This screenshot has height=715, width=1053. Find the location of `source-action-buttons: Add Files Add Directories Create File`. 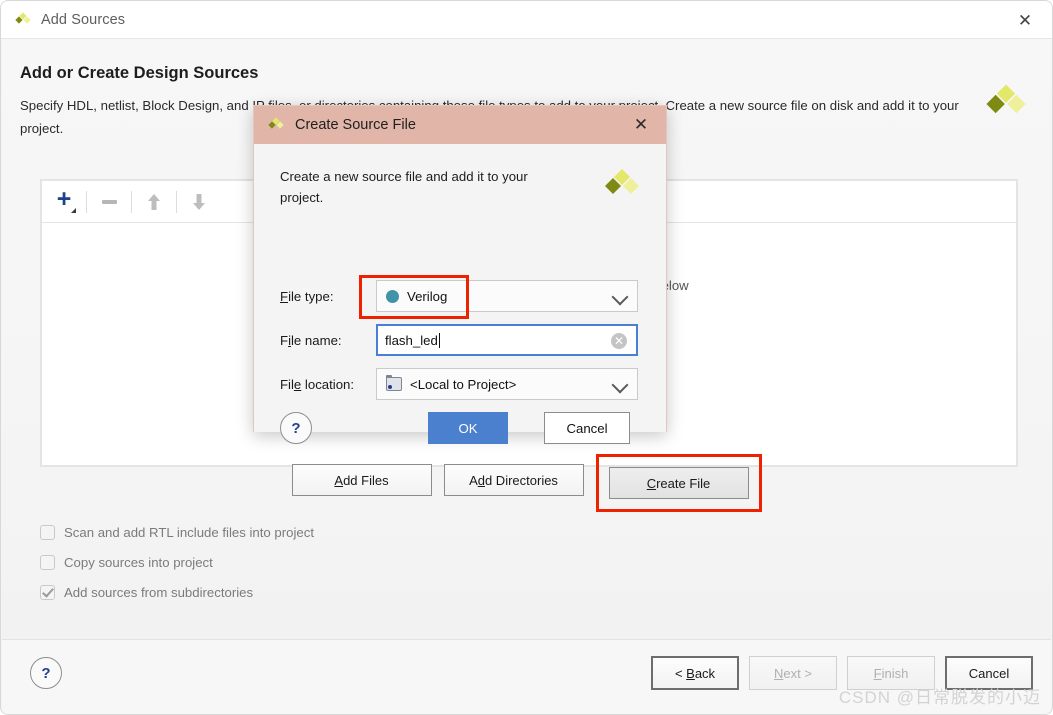

source-action-buttons: Add Files Add Directories Create File is located at coordinates (526, 483).